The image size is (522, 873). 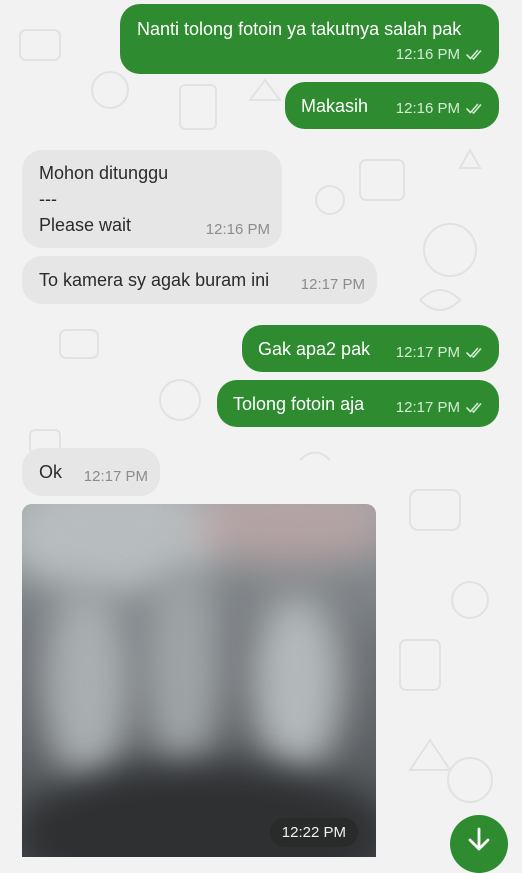 I want to click on message-time: 12:22 PM, so click(x=313, y=832).